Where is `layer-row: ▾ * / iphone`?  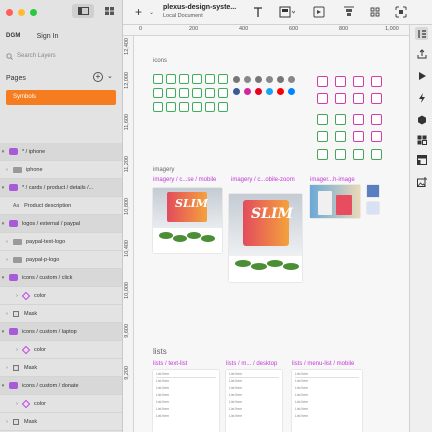
layer-row: ▾ * / iphone is located at coordinates (61, 152).